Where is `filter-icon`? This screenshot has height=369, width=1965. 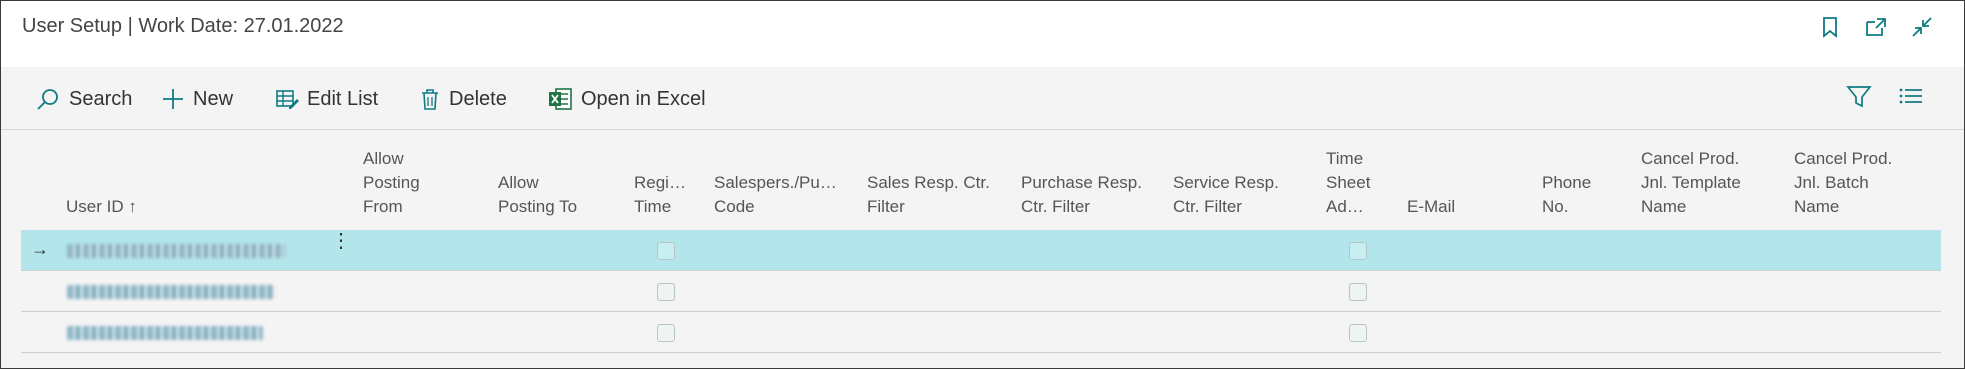
filter-icon is located at coordinates (1859, 97).